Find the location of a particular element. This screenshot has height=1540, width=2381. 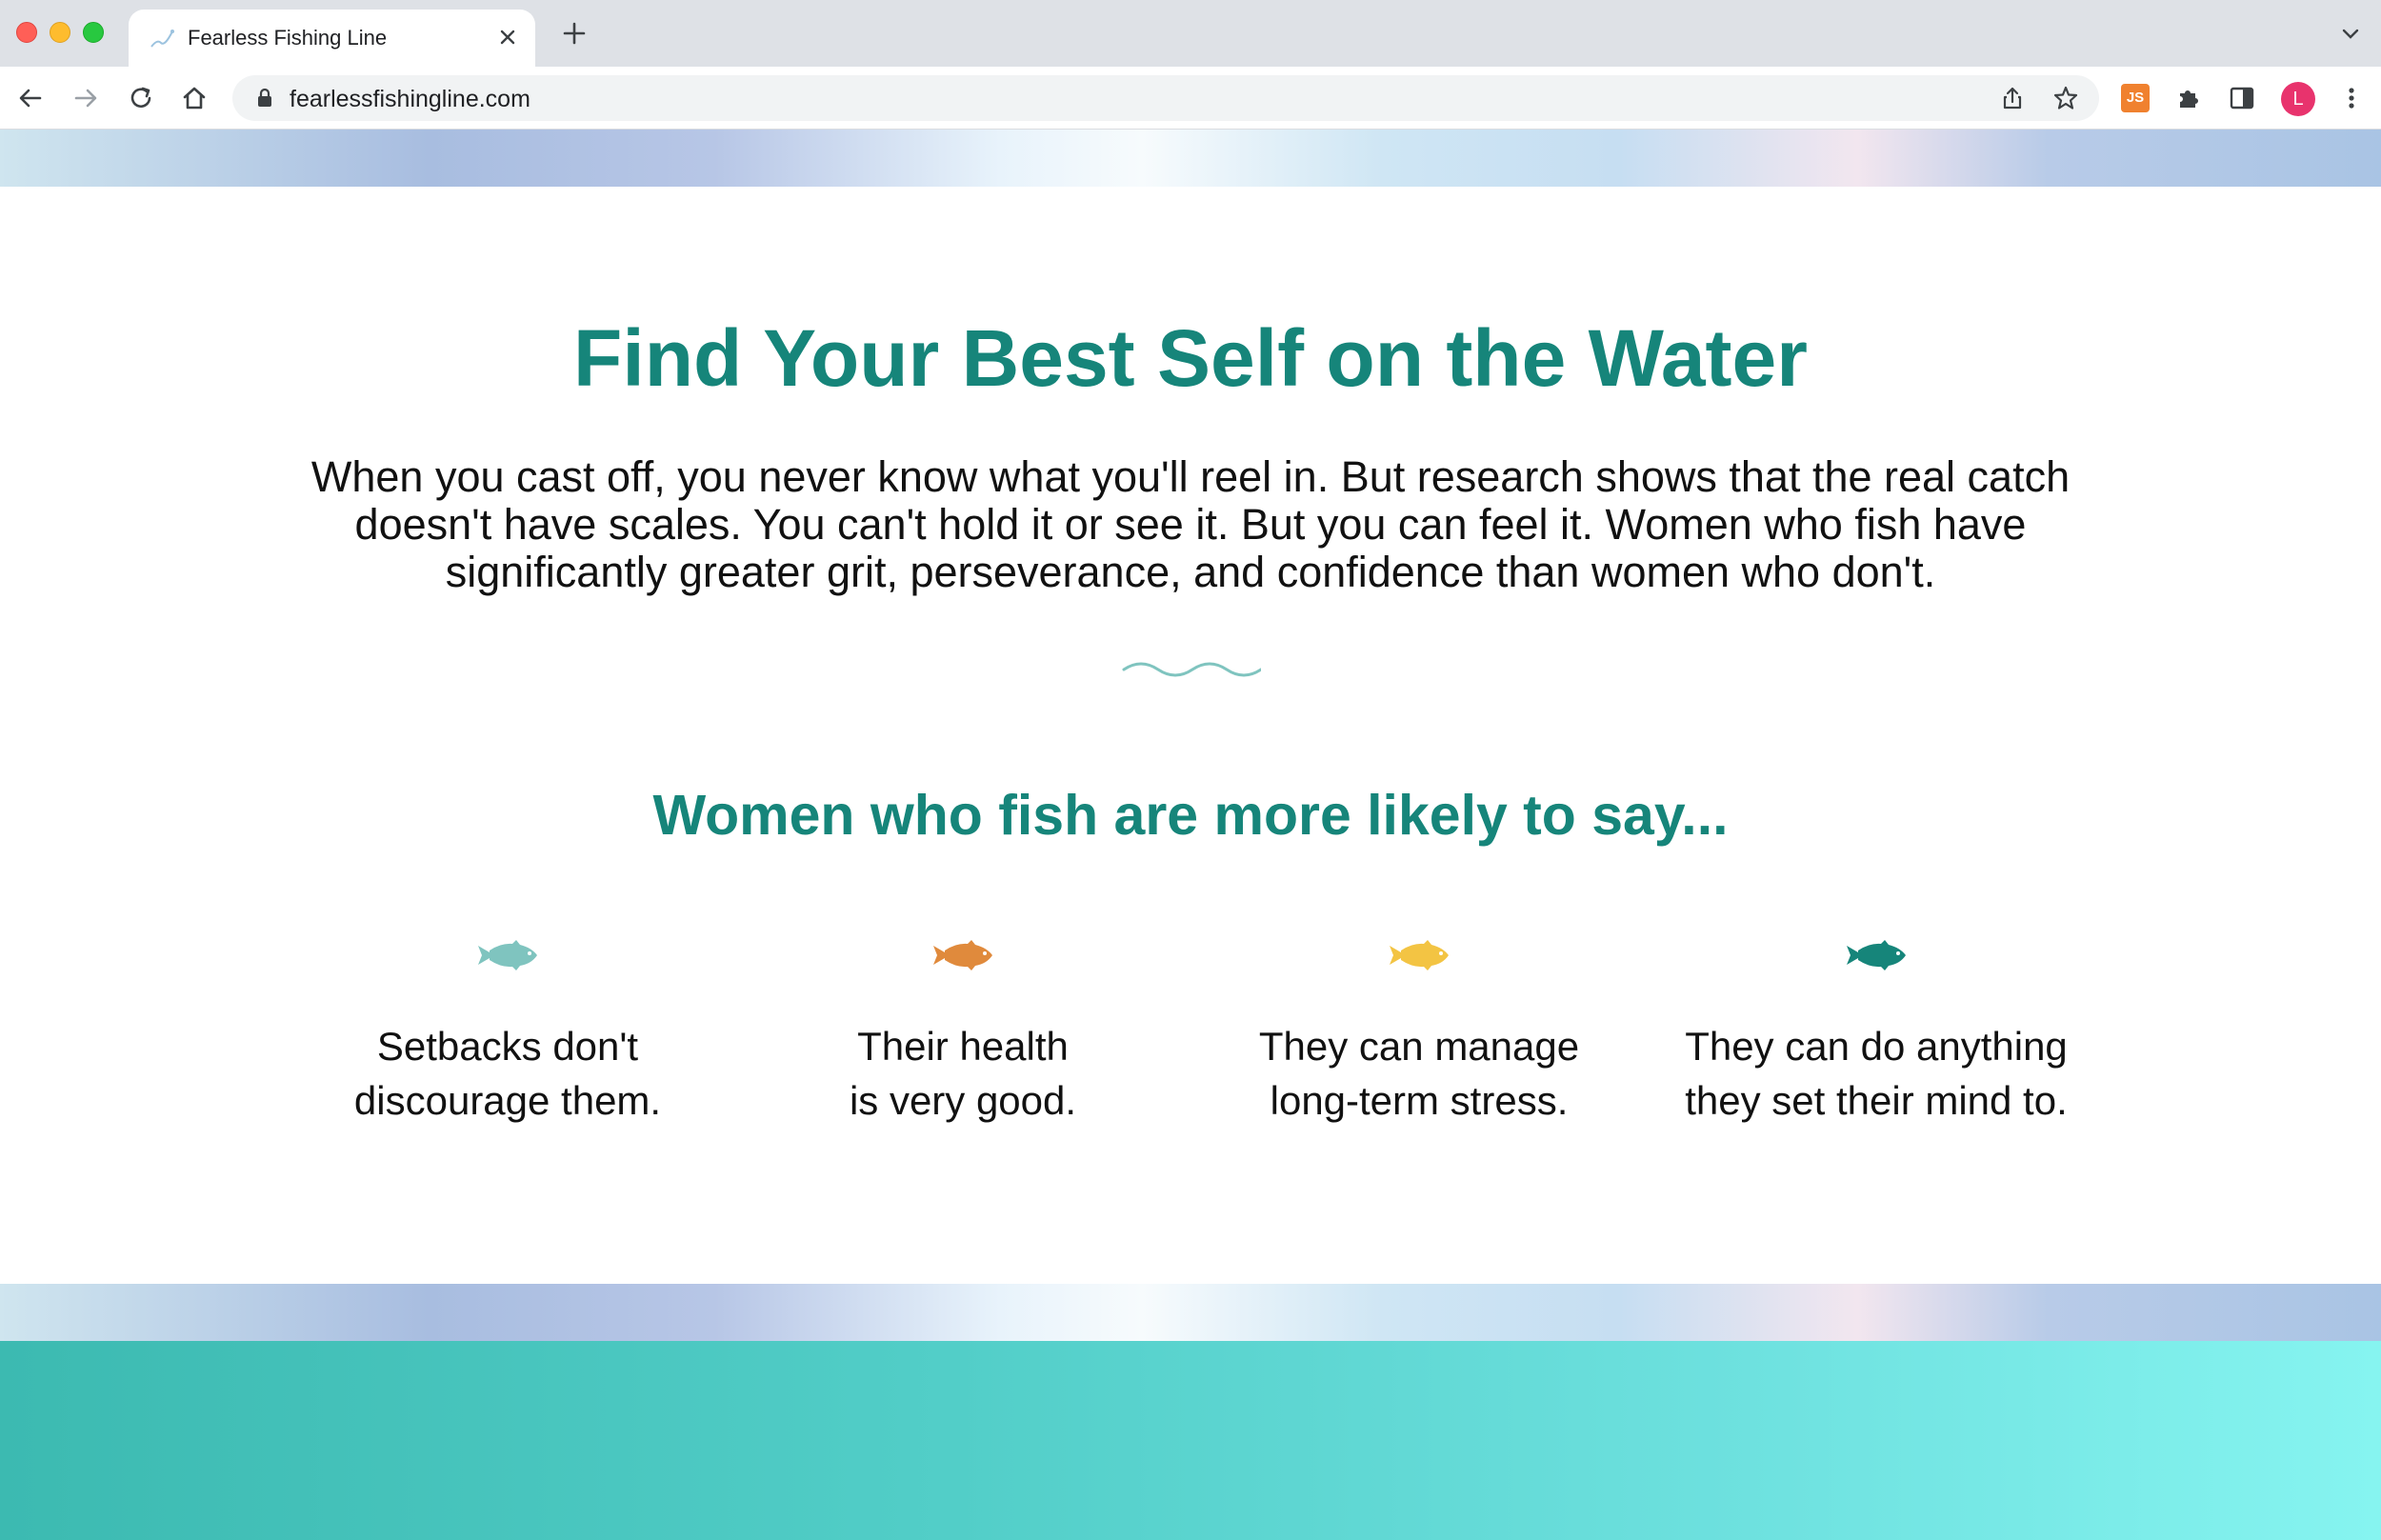

browser-menu-kebab-icon is located at coordinates (2351, 98).